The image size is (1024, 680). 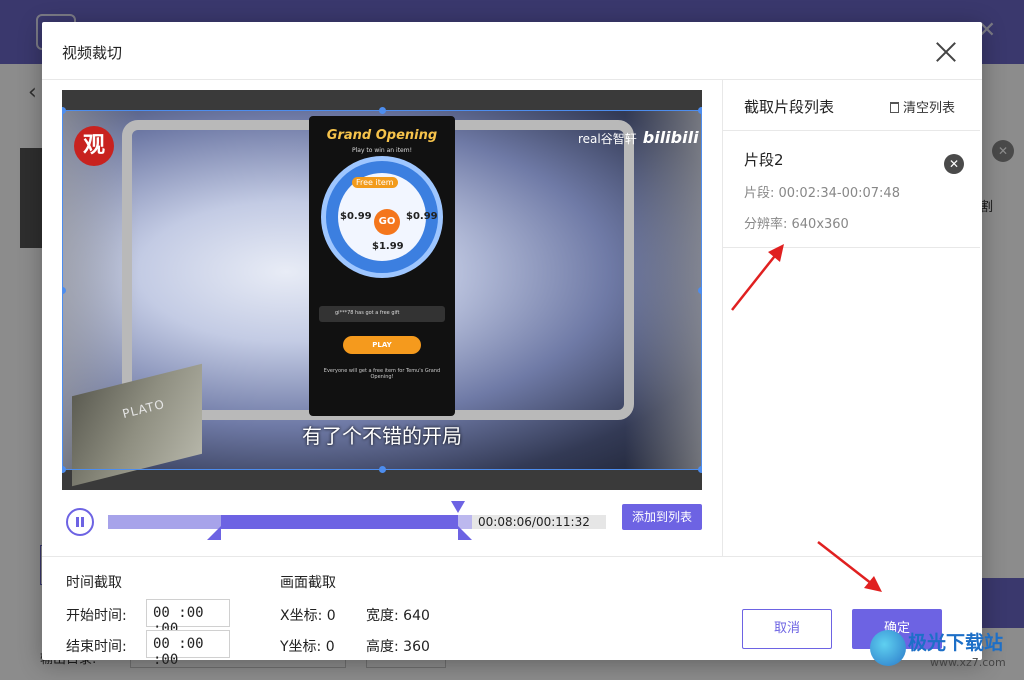 What do you see at coordinates (822, 193) in the screenshot?
I see `segment-range: 片段: 00:02:34-00:07:48` at bounding box center [822, 193].